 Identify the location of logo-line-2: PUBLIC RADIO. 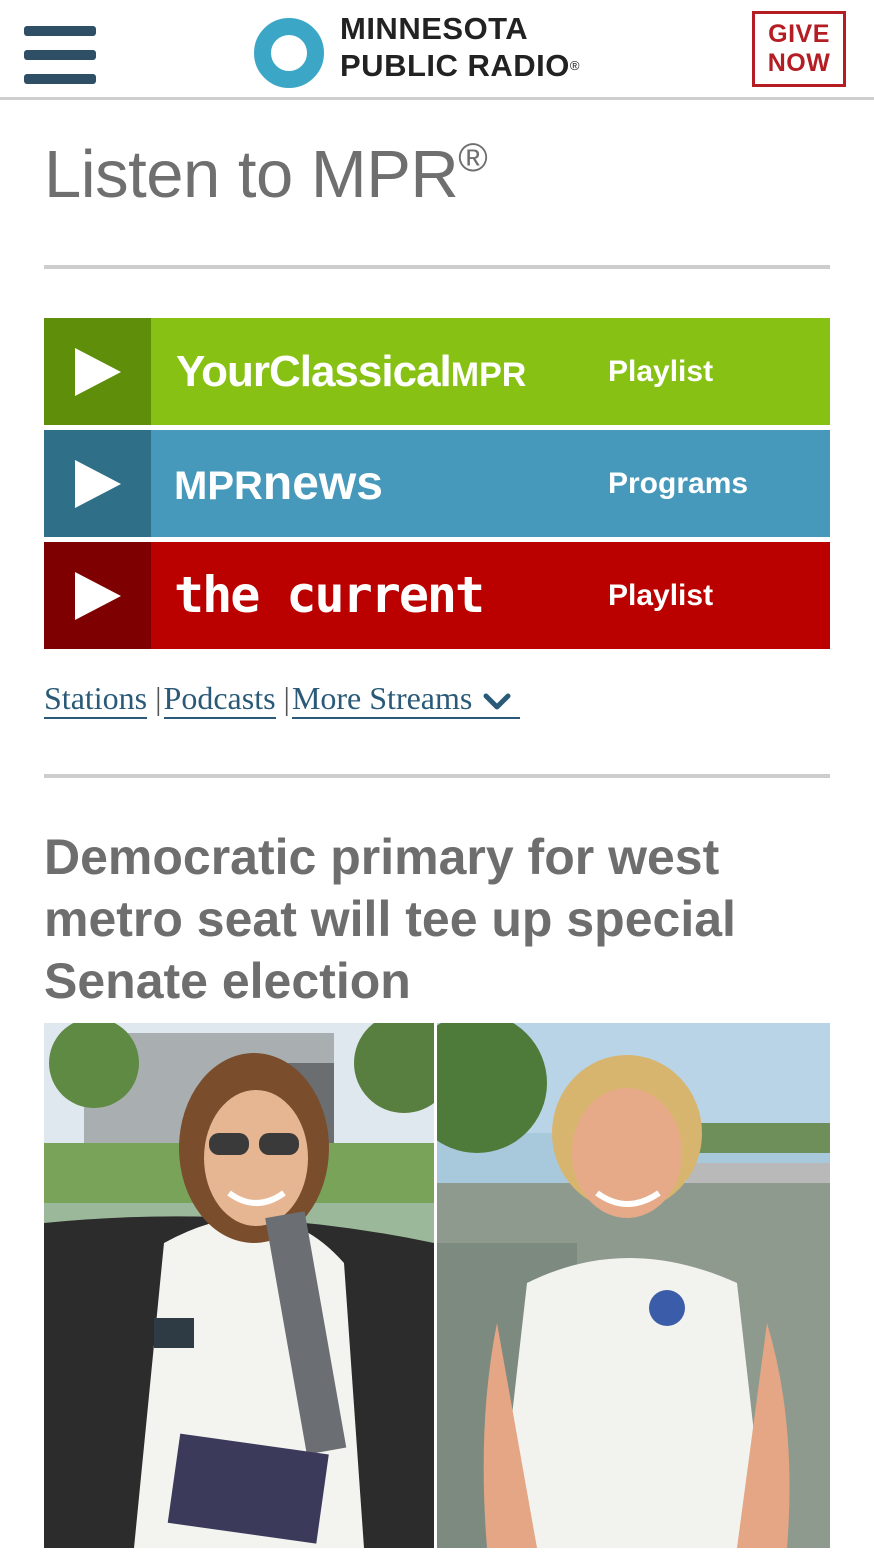
(455, 65).